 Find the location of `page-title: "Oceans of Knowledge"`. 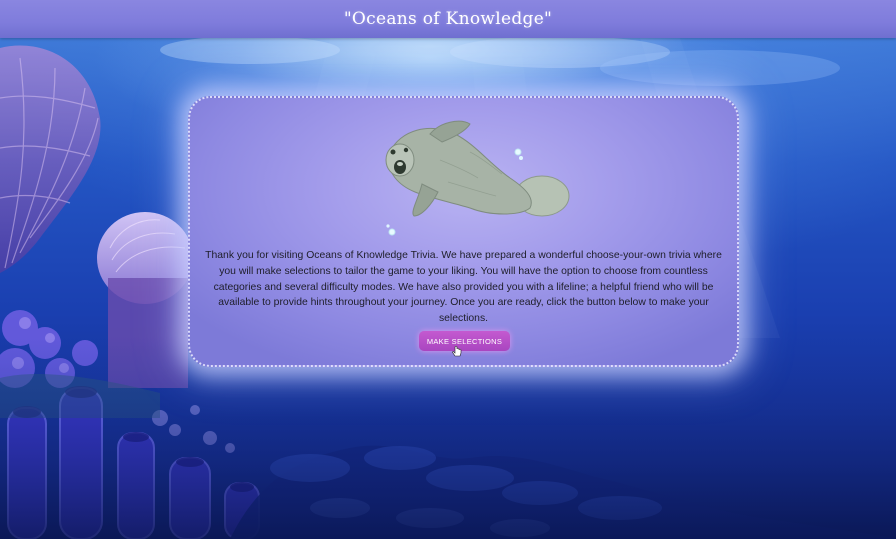

page-title: "Oceans of Knowledge" is located at coordinates (448, 19).